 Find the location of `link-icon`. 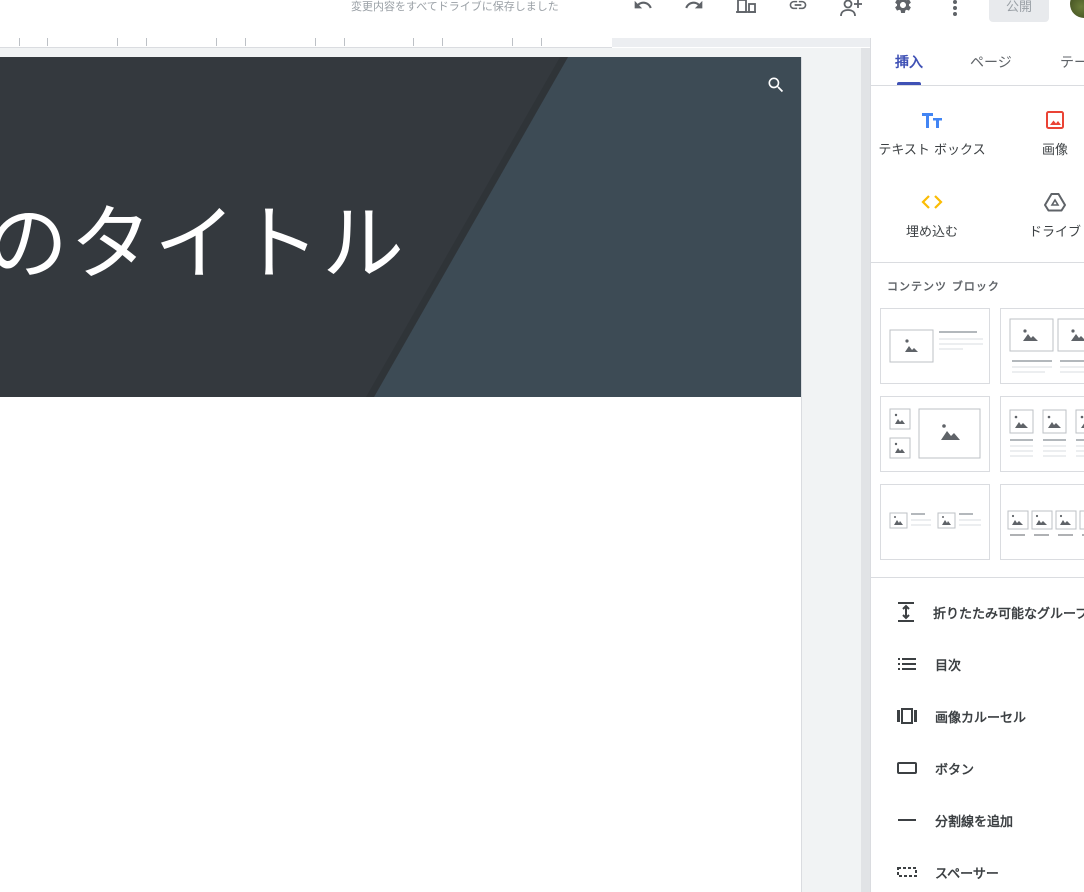

link-icon is located at coordinates (798, 10).